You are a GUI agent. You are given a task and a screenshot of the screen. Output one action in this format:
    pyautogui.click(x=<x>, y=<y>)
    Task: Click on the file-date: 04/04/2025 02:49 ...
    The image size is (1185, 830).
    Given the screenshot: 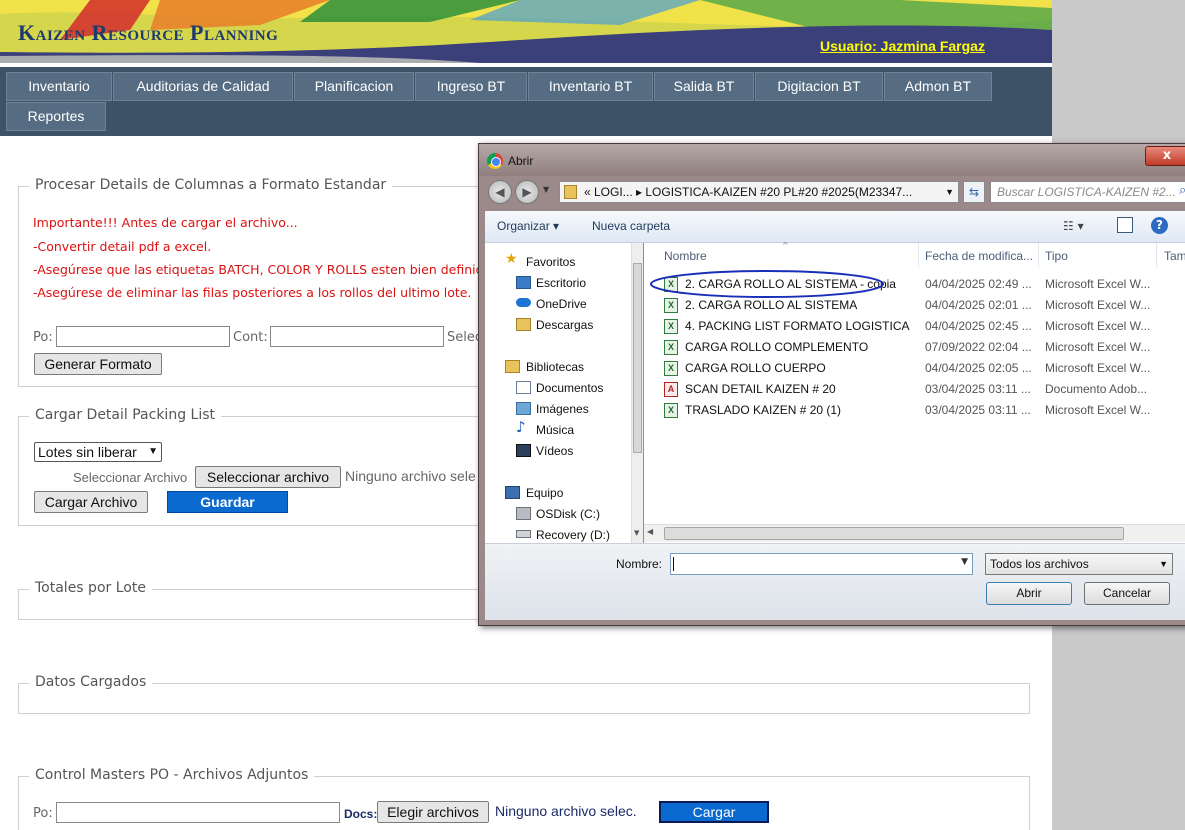 What is the action you would take?
    pyautogui.click(x=978, y=284)
    